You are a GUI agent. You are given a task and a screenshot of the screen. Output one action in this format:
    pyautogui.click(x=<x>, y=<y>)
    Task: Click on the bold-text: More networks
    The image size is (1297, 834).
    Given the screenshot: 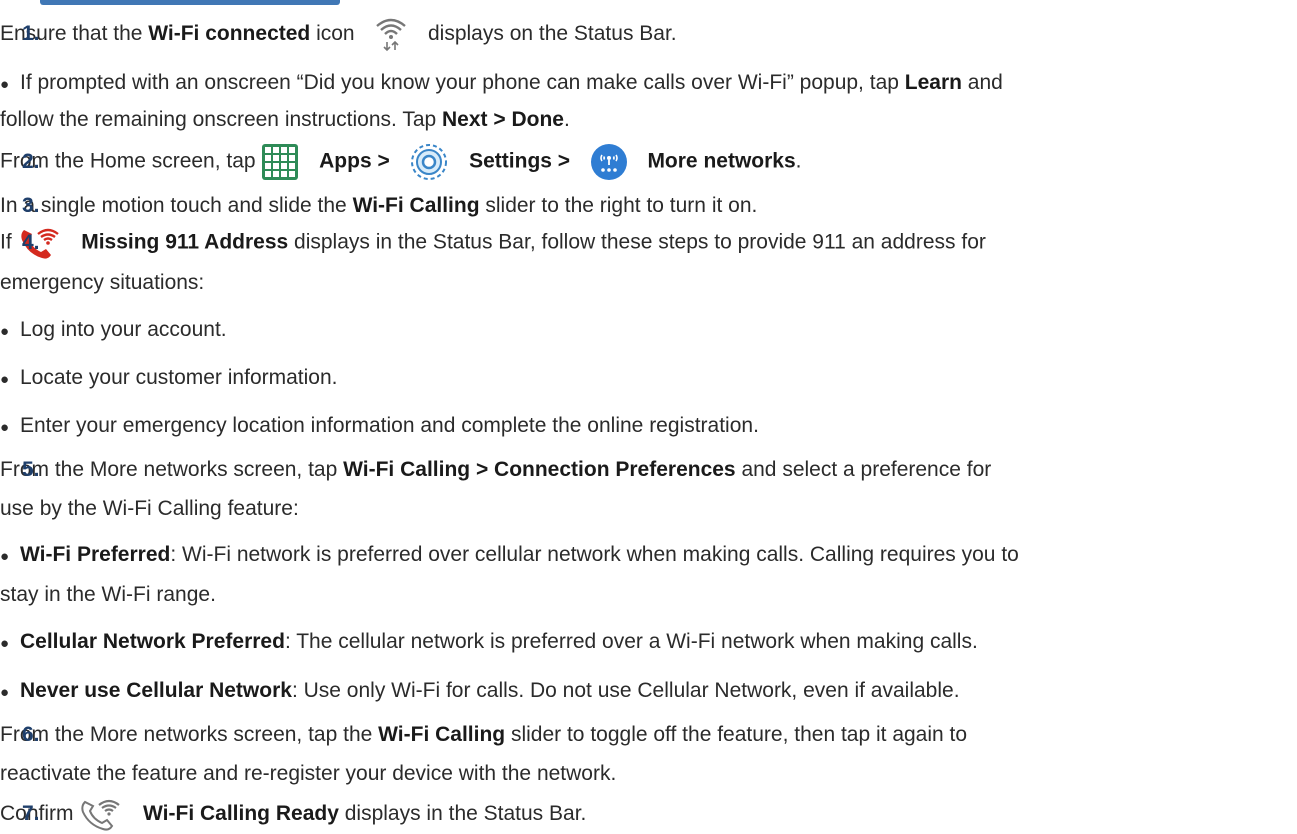 What is the action you would take?
    pyautogui.click(x=721, y=161)
    